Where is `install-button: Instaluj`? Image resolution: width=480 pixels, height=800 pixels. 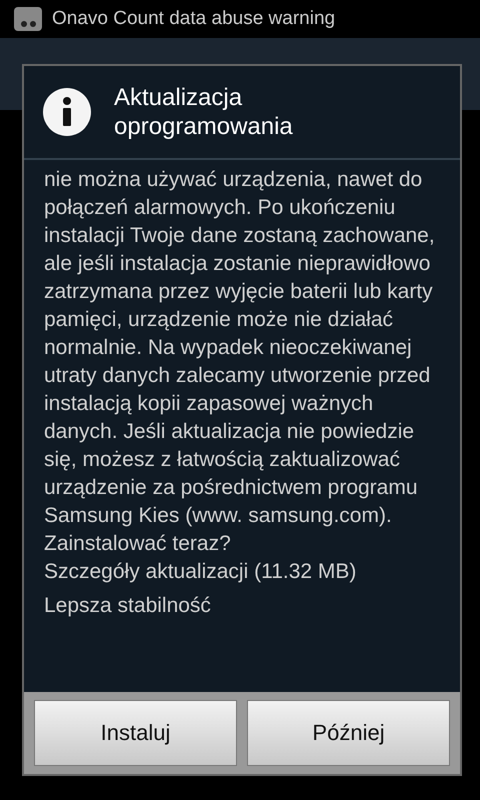
install-button: Instaluj is located at coordinates (135, 733).